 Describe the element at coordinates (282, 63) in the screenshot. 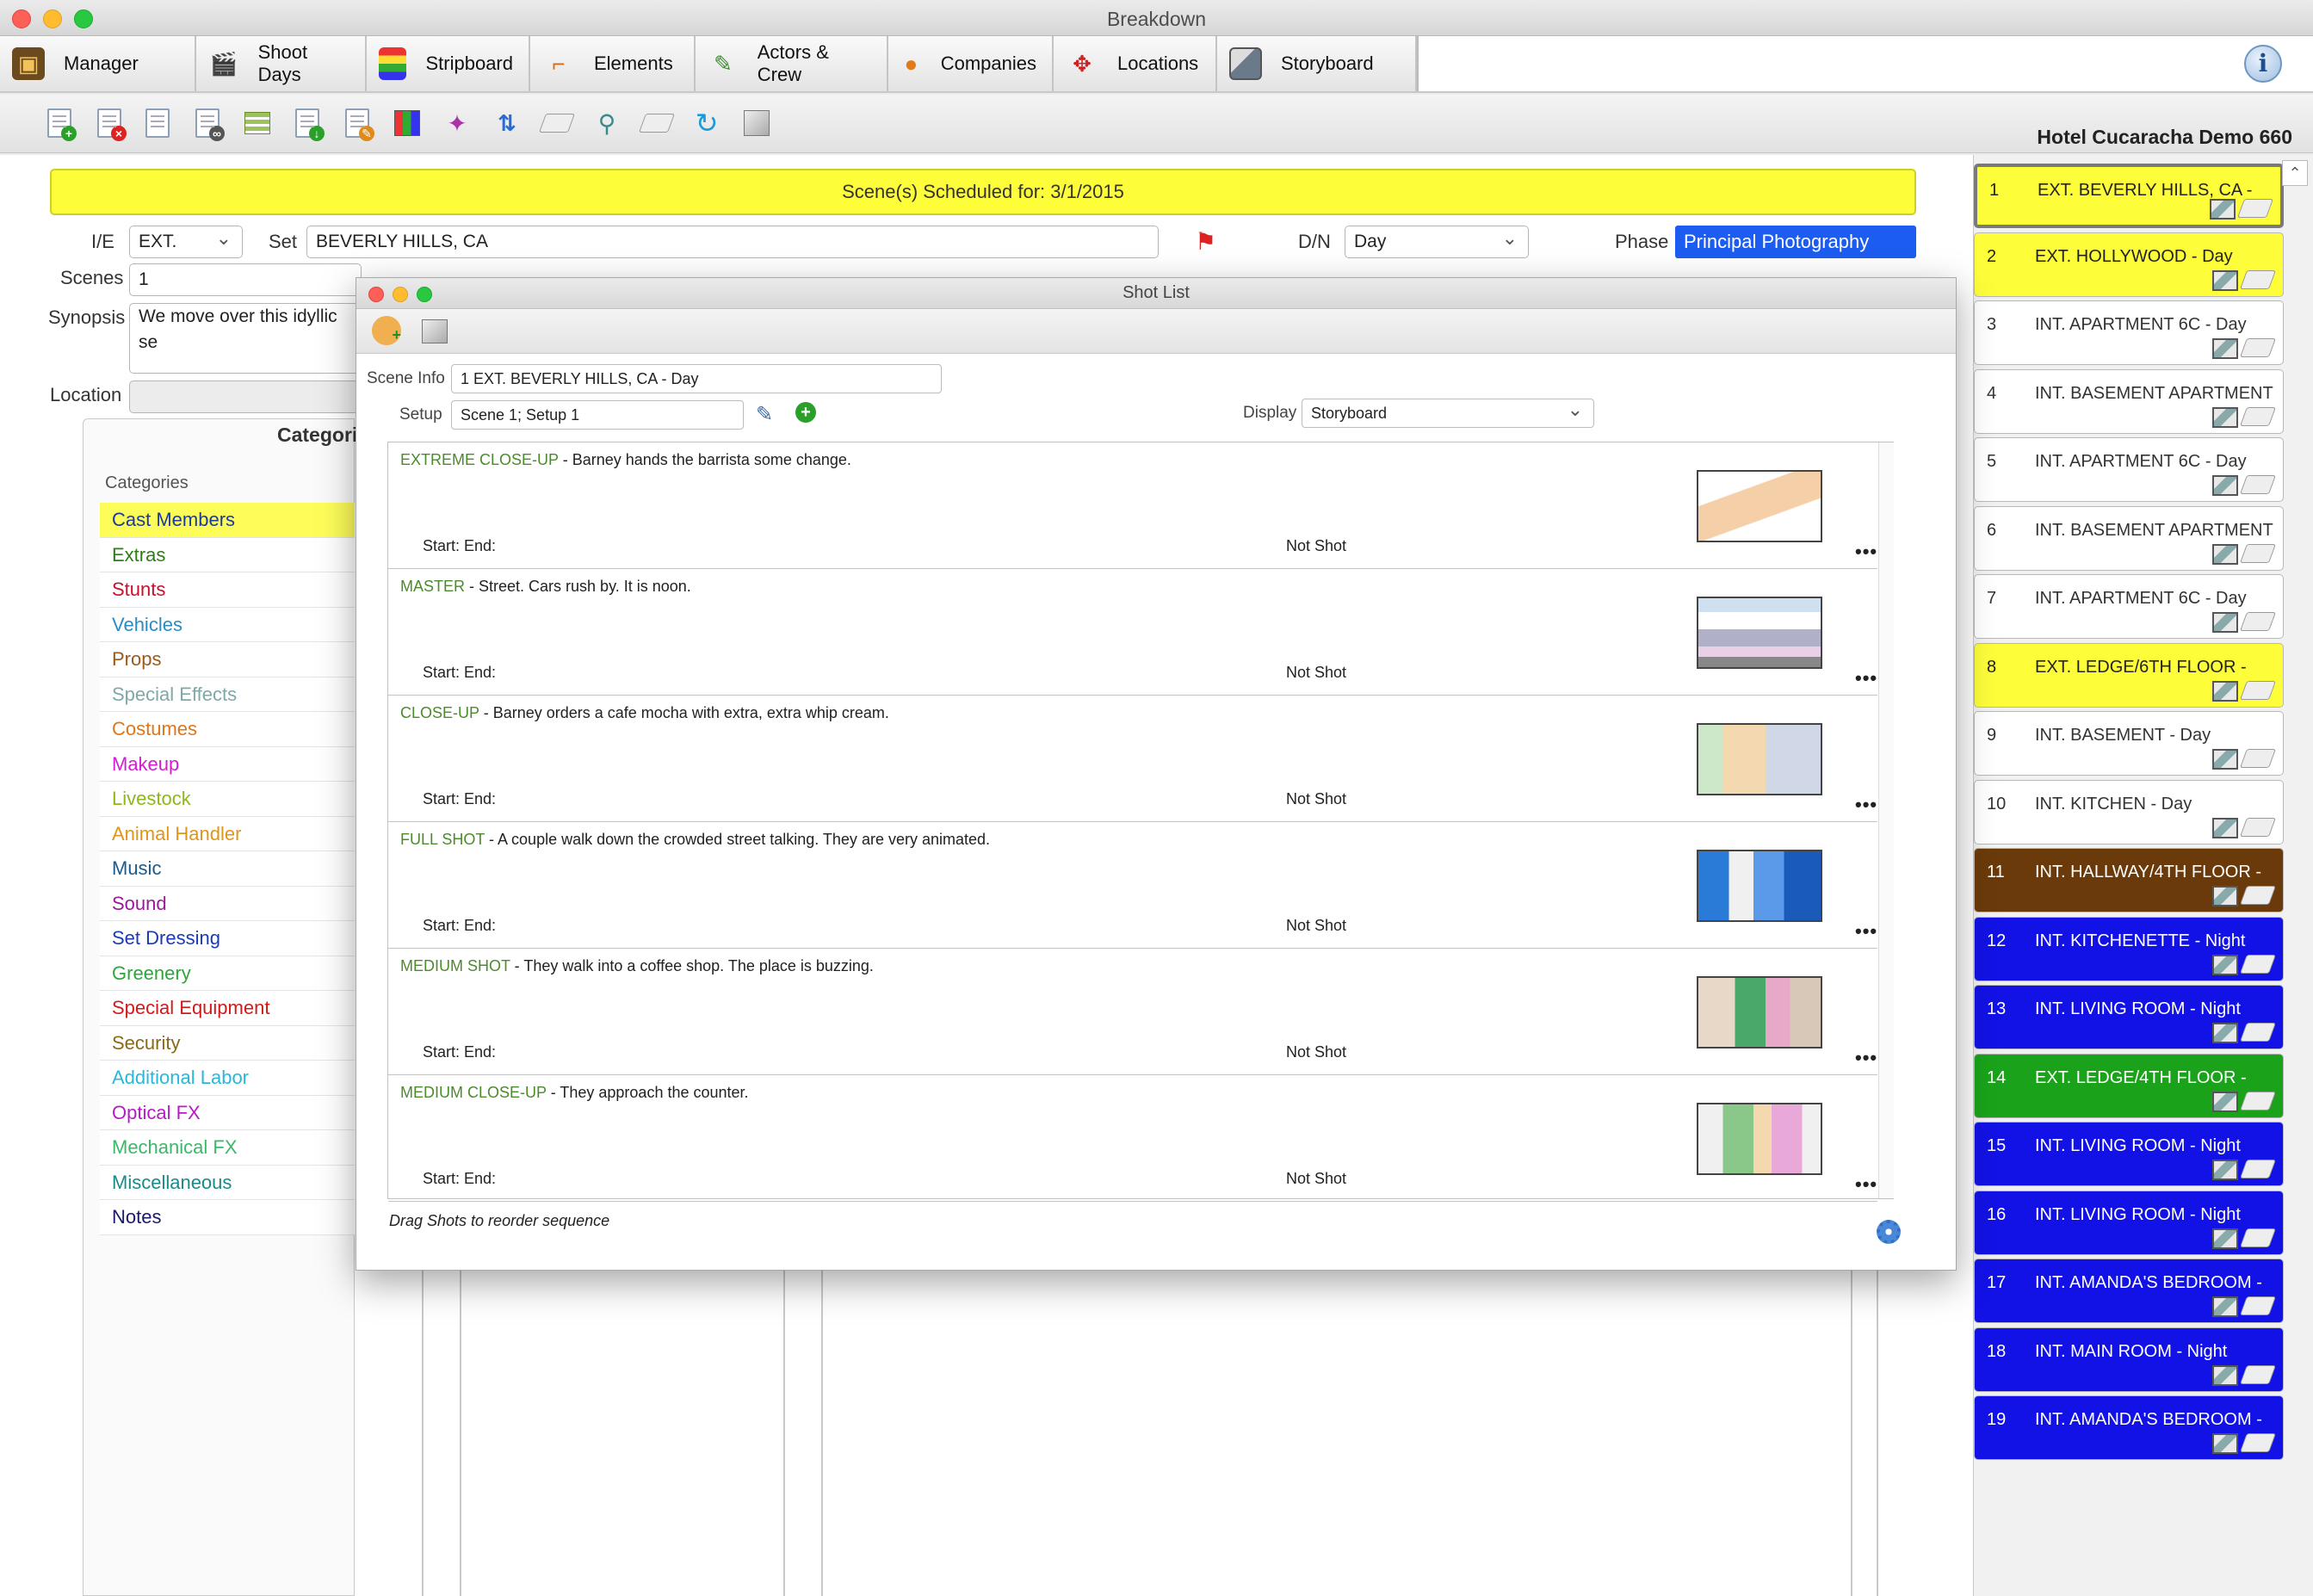

I see `tab-shoot-days: 🎬 Shoot Days` at that location.